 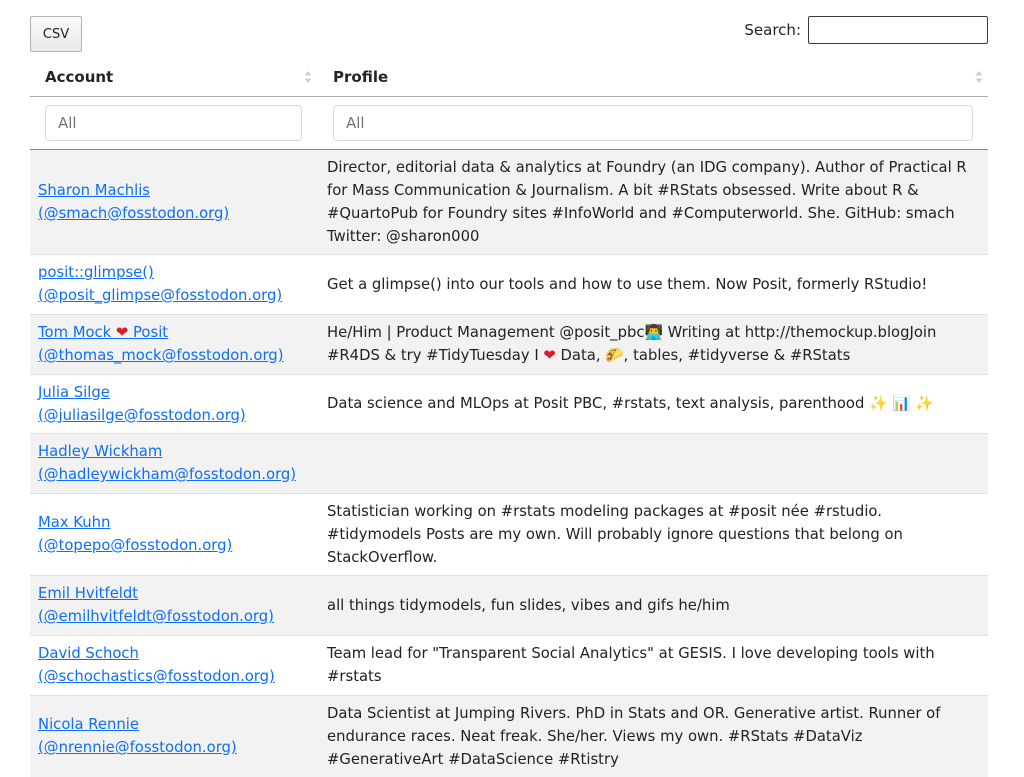 I want to click on account-link-line: Tom Mock ❤ Posit, so click(x=103, y=332).